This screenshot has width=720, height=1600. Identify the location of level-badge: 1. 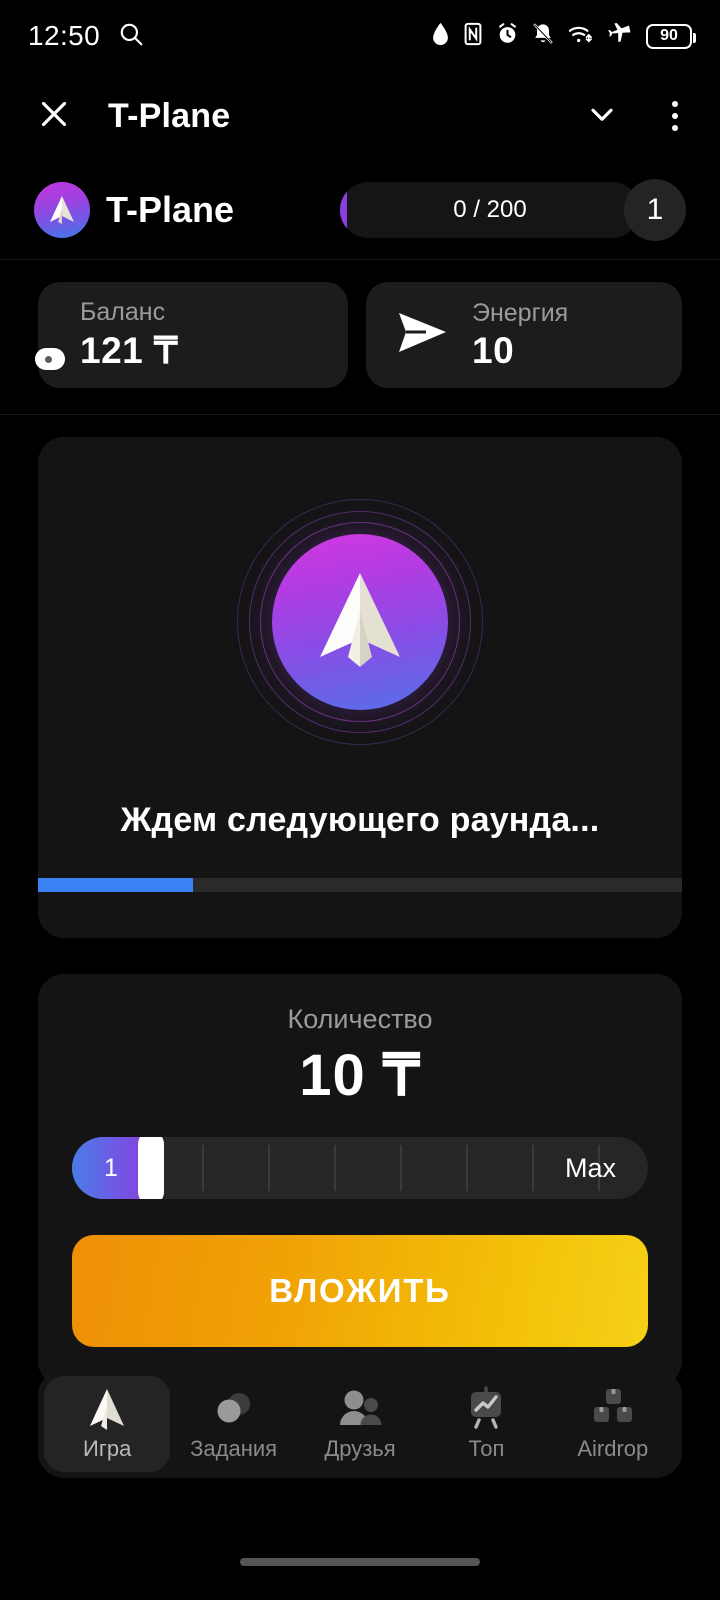
(655, 209).